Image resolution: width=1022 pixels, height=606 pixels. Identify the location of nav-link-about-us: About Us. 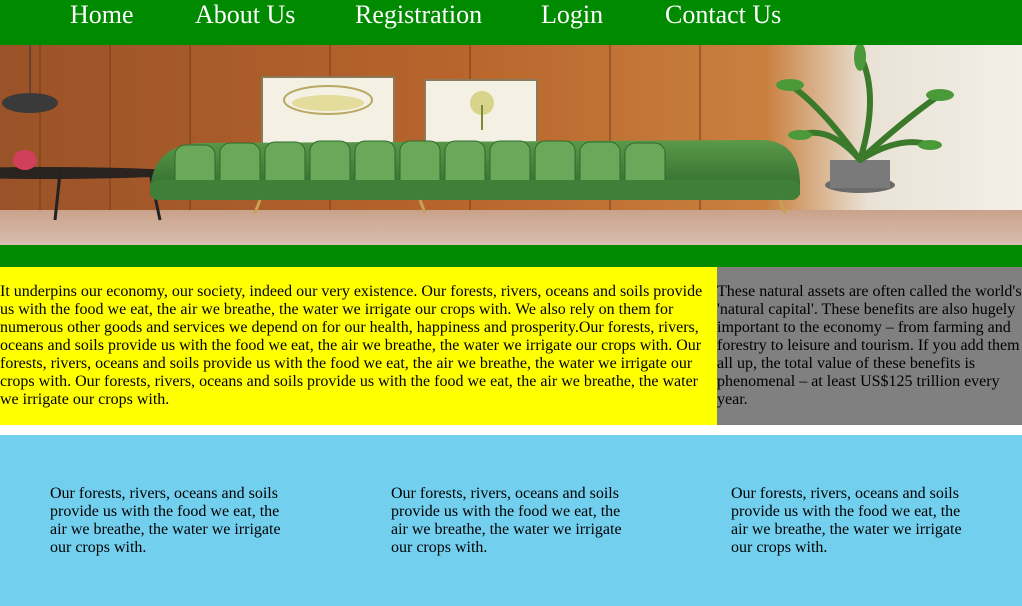
(245, 15).